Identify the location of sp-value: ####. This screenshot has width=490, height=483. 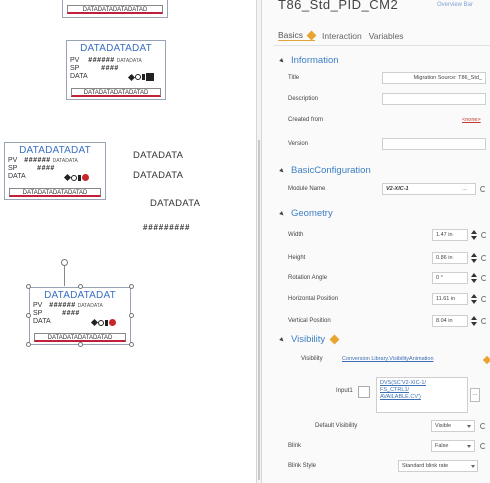
(71, 313).